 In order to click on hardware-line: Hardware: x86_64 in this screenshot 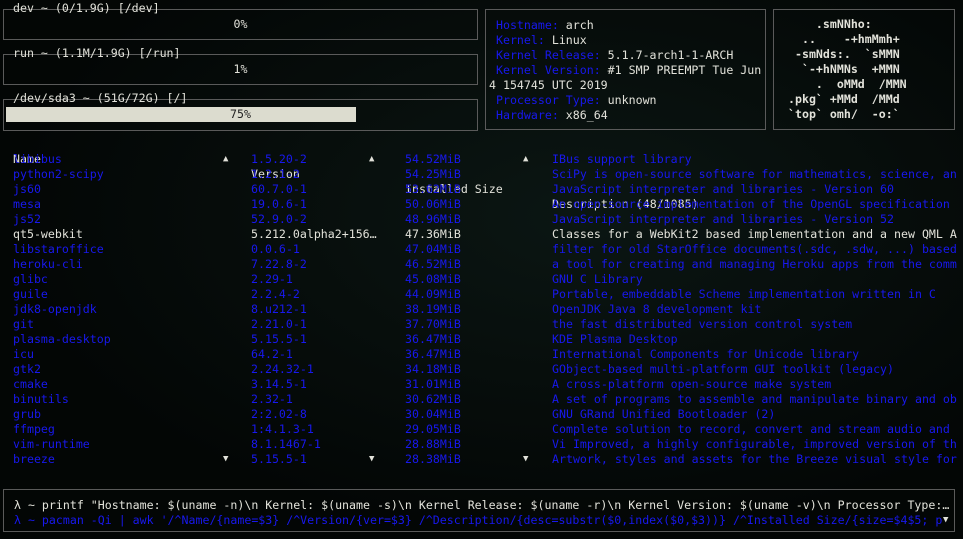, I will do `click(551, 115)`.